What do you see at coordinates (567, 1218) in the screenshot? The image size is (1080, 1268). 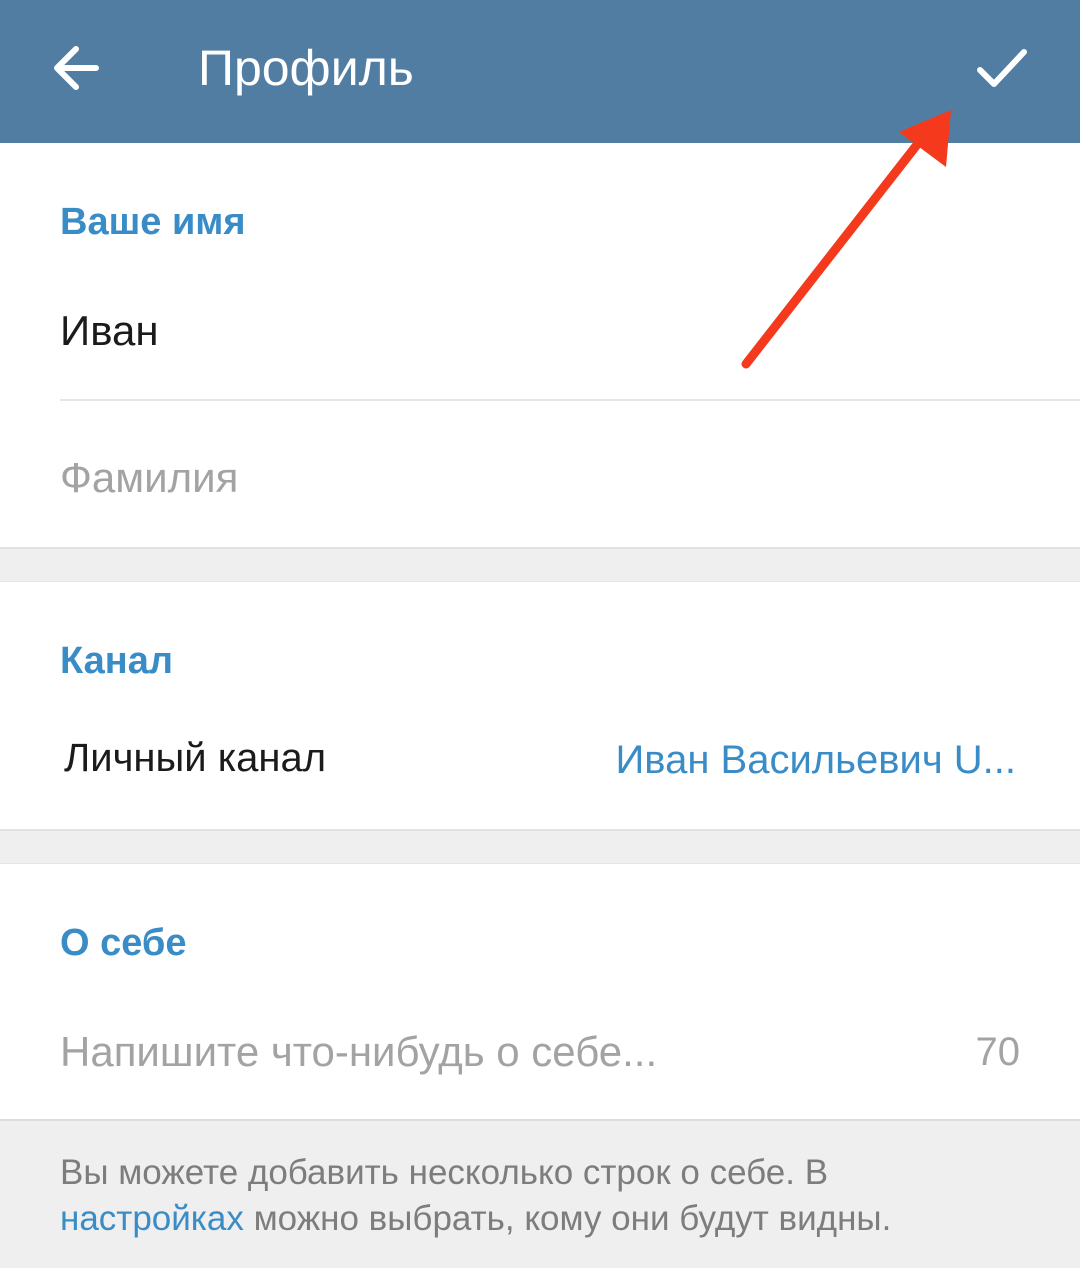 I see `hint-text-after: можно выбрать, кому они будут видны.` at bounding box center [567, 1218].